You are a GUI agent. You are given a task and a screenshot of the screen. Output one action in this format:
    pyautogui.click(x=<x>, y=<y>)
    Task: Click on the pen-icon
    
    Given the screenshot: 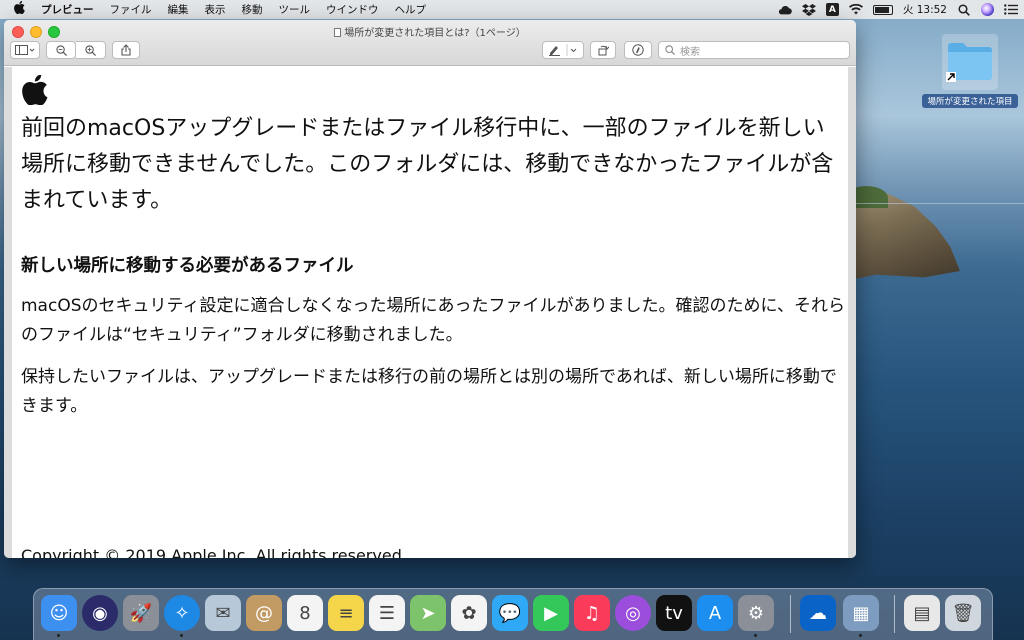 What is the action you would take?
    pyautogui.click(x=563, y=50)
    